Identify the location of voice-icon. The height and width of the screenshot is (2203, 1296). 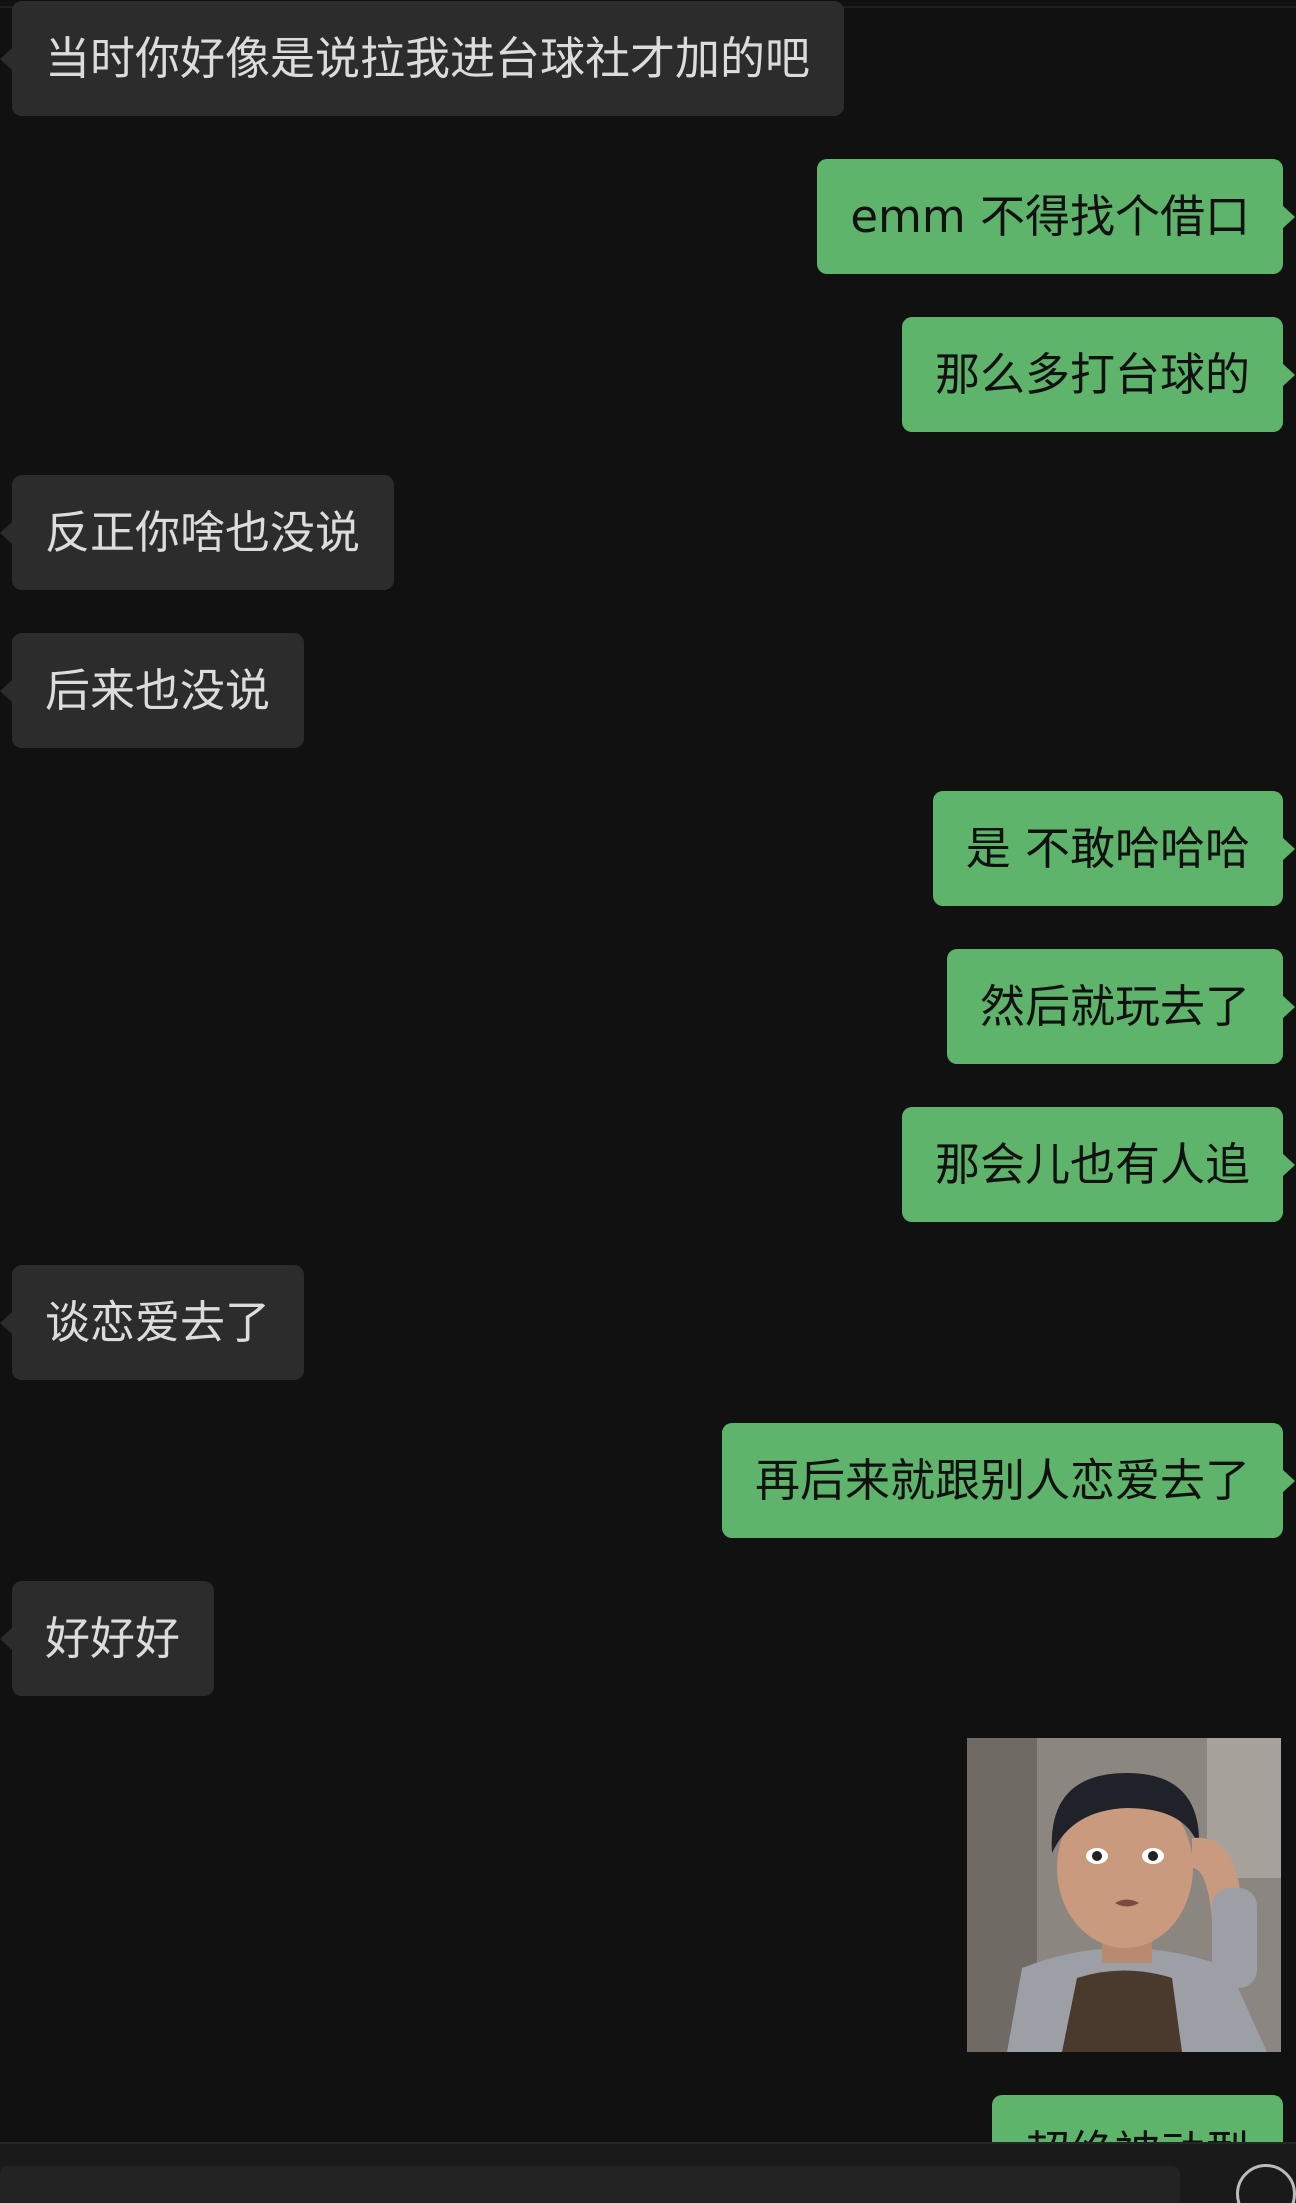
(1266, 2183).